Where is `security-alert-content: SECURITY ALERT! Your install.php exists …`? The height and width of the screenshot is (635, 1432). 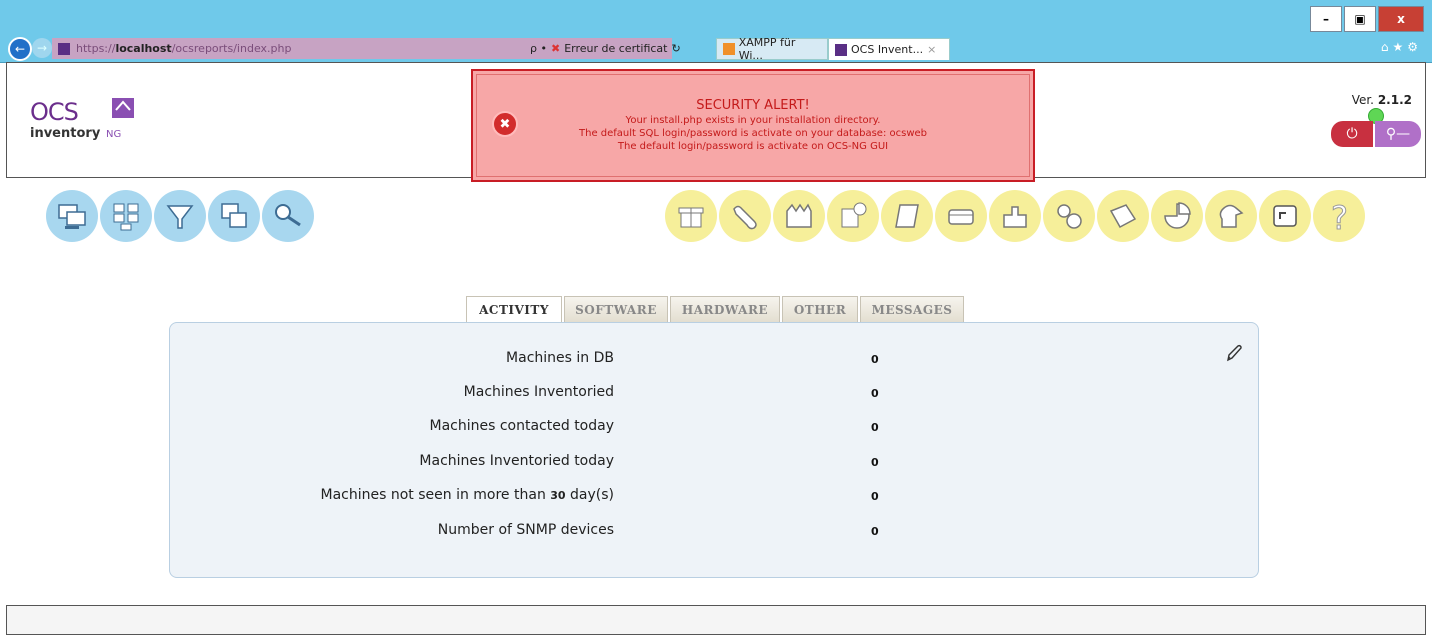 security-alert-content: SECURITY ALERT! Your install.php exists … is located at coordinates (753, 125).